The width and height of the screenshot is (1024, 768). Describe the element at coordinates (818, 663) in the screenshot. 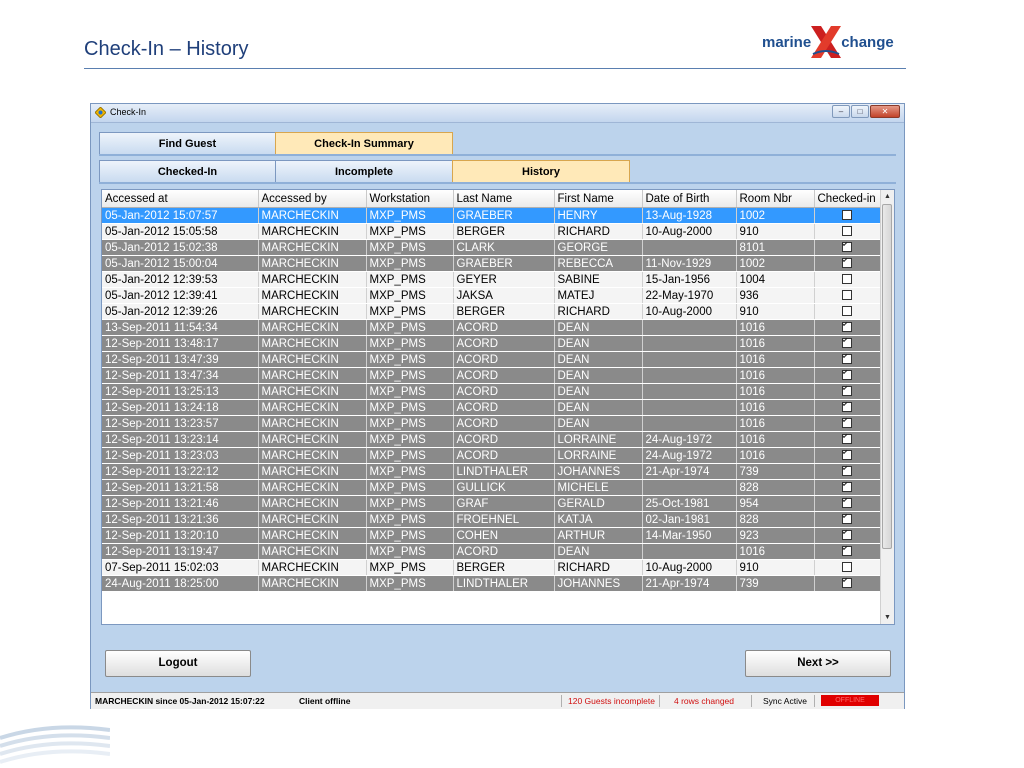

I see `next-button: Next >>` at that location.